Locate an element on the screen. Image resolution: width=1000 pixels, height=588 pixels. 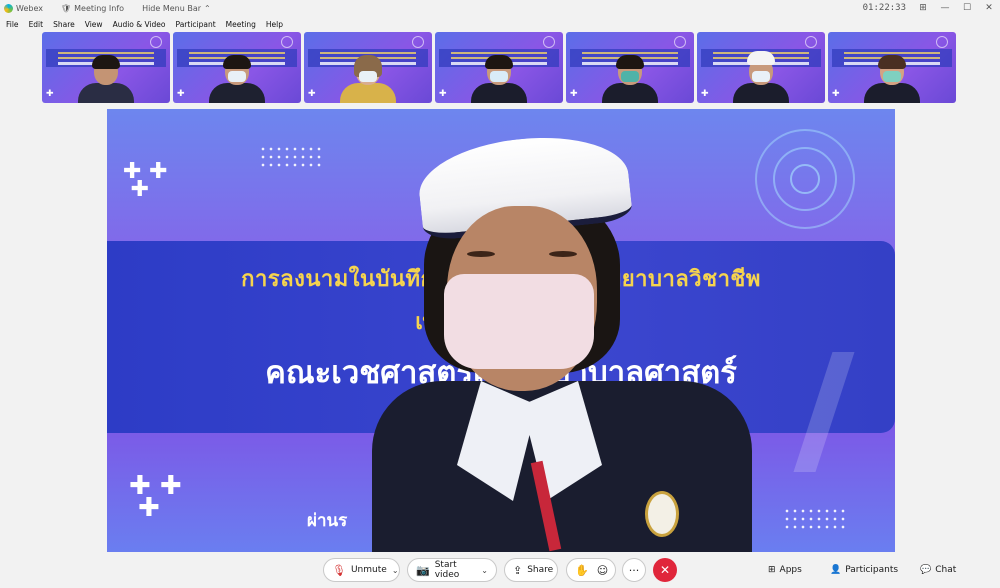
hide-menu-bar-label: Hide Menu Bar is located at coordinates (172, 8).